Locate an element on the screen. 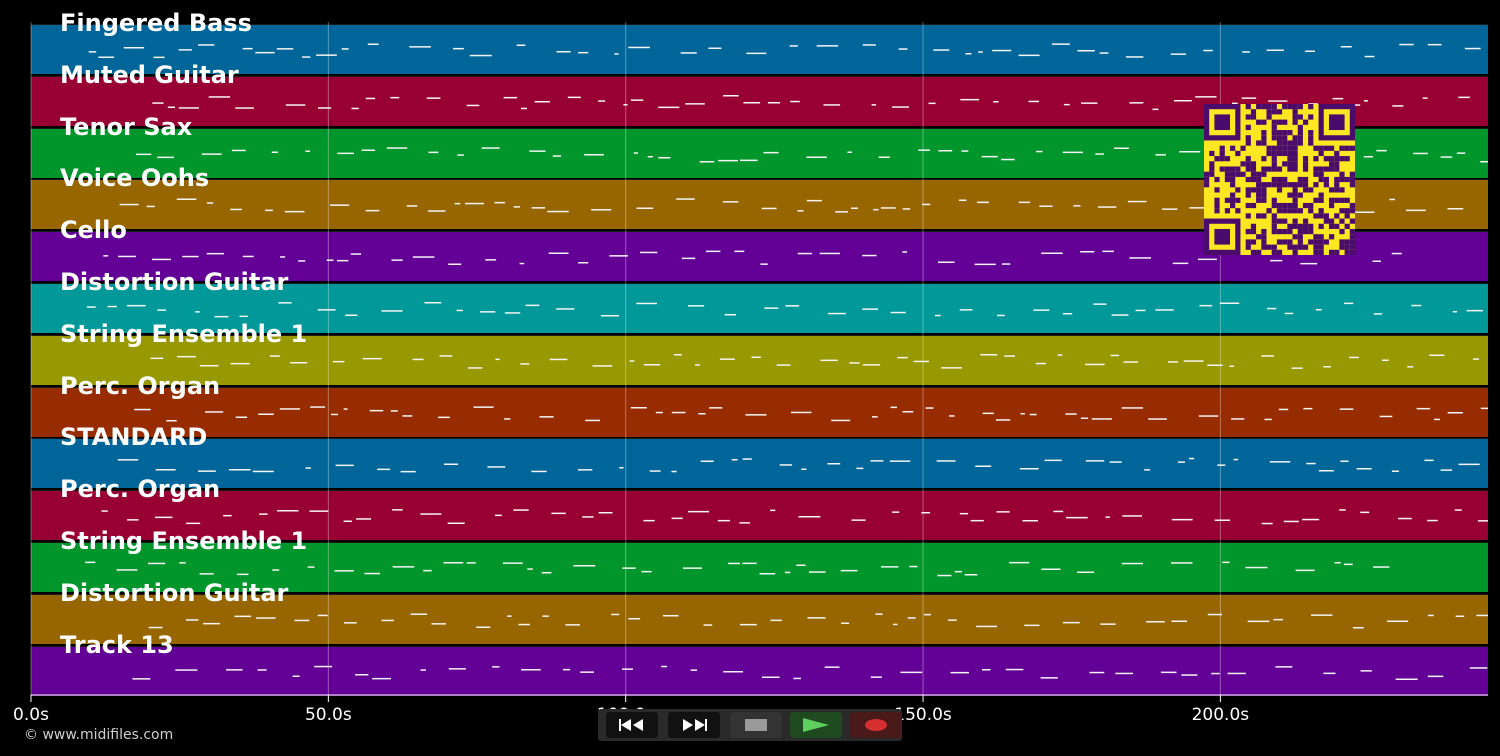  rewind-button is located at coordinates (632, 725).